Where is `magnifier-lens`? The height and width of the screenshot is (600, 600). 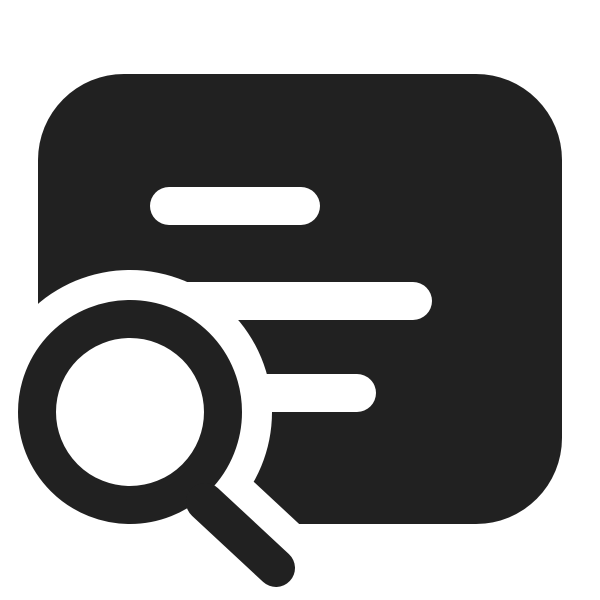
magnifier-lens is located at coordinates (130, 412).